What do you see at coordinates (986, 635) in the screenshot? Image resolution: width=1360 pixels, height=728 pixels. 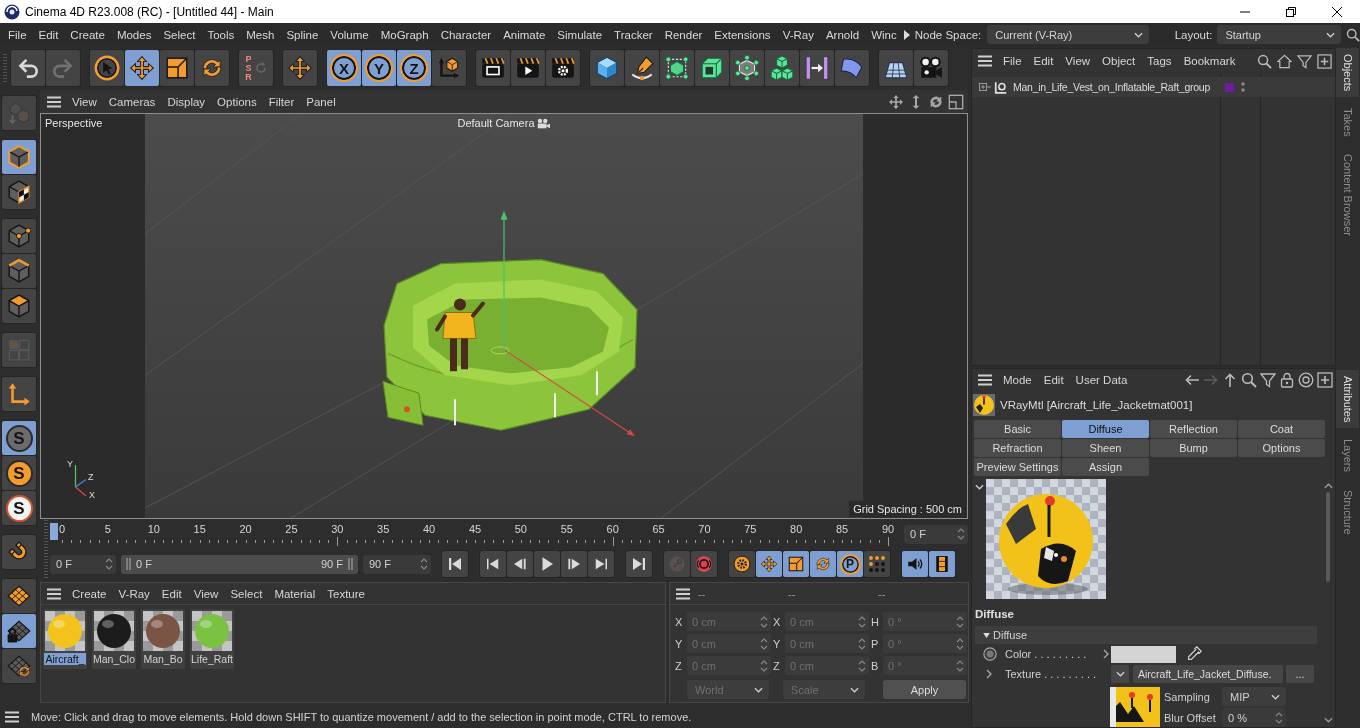 I see `caret-down-icon` at bounding box center [986, 635].